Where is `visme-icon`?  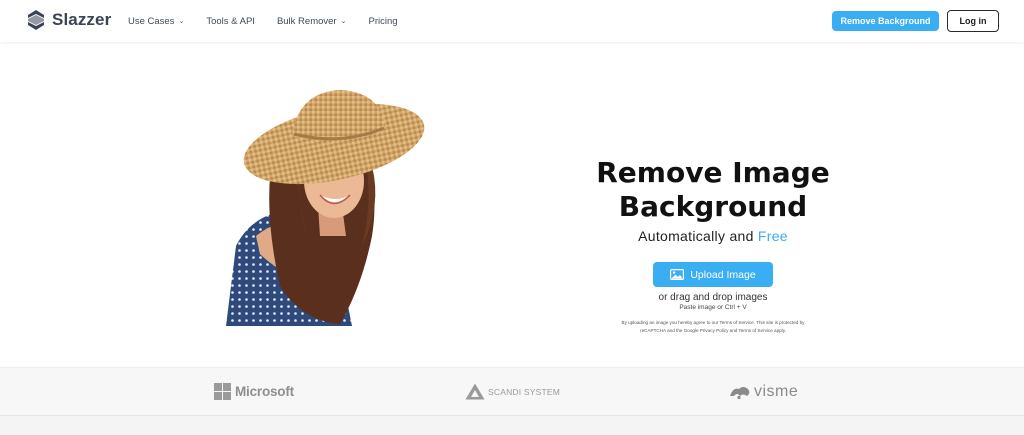 visme-icon is located at coordinates (740, 393).